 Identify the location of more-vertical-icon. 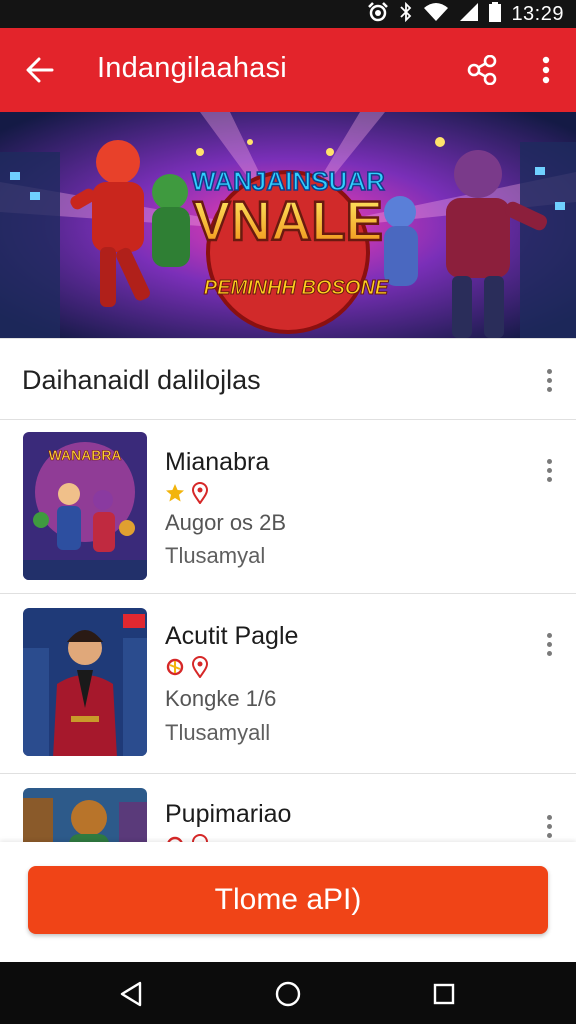
(546, 70).